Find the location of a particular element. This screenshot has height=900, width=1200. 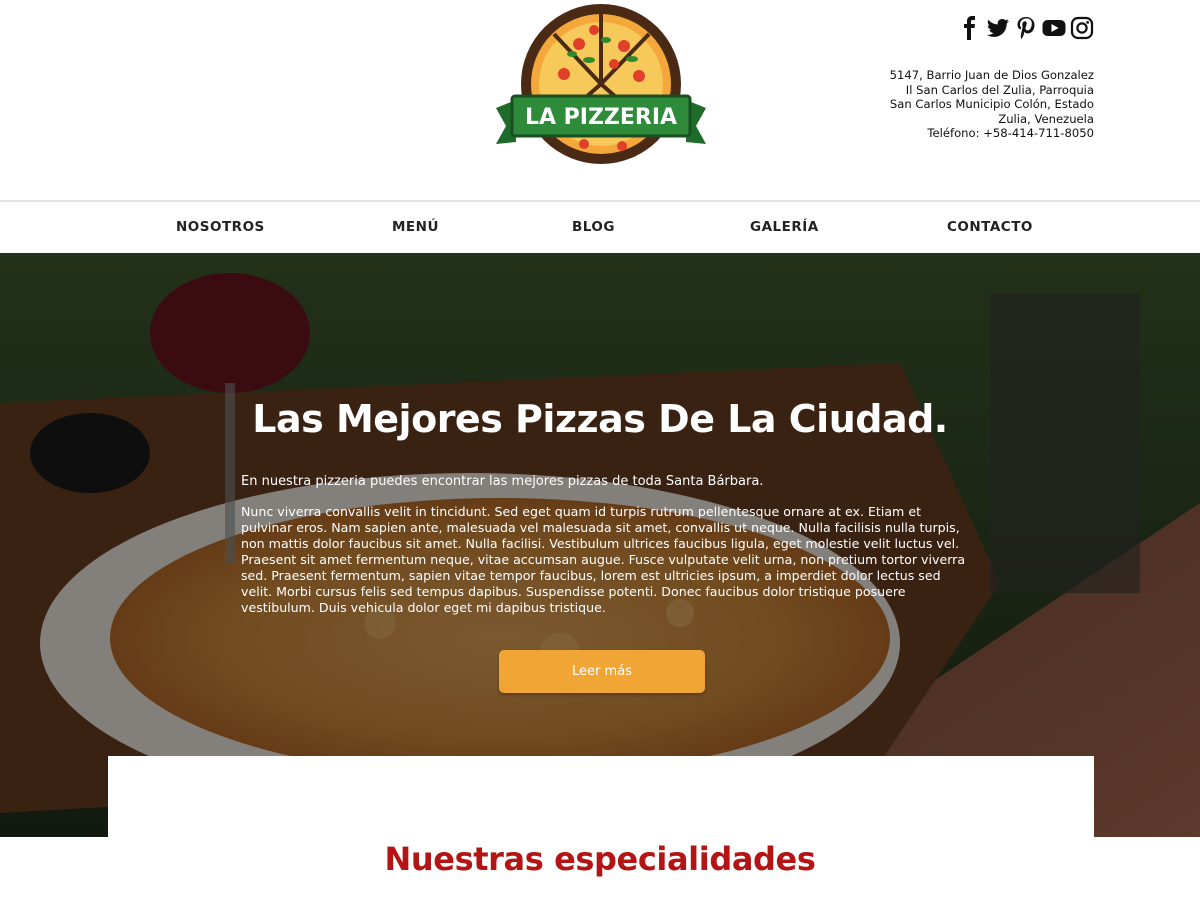

main-nav: NOSOTROS MENÚ BLOG GALERÍA CONTACTO is located at coordinates (600, 226).